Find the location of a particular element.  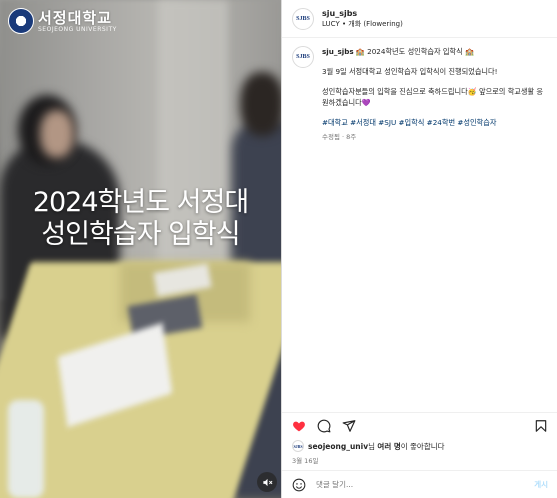

comment-input is located at coordinates (425, 484).